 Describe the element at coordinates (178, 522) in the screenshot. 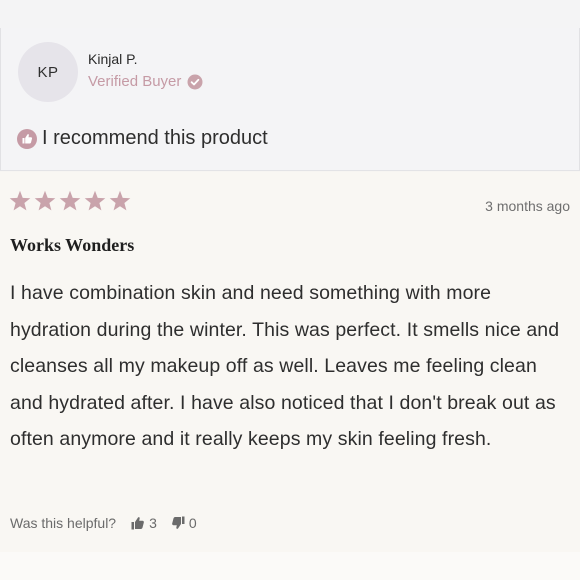

I see `thumbs-down-icon` at that location.